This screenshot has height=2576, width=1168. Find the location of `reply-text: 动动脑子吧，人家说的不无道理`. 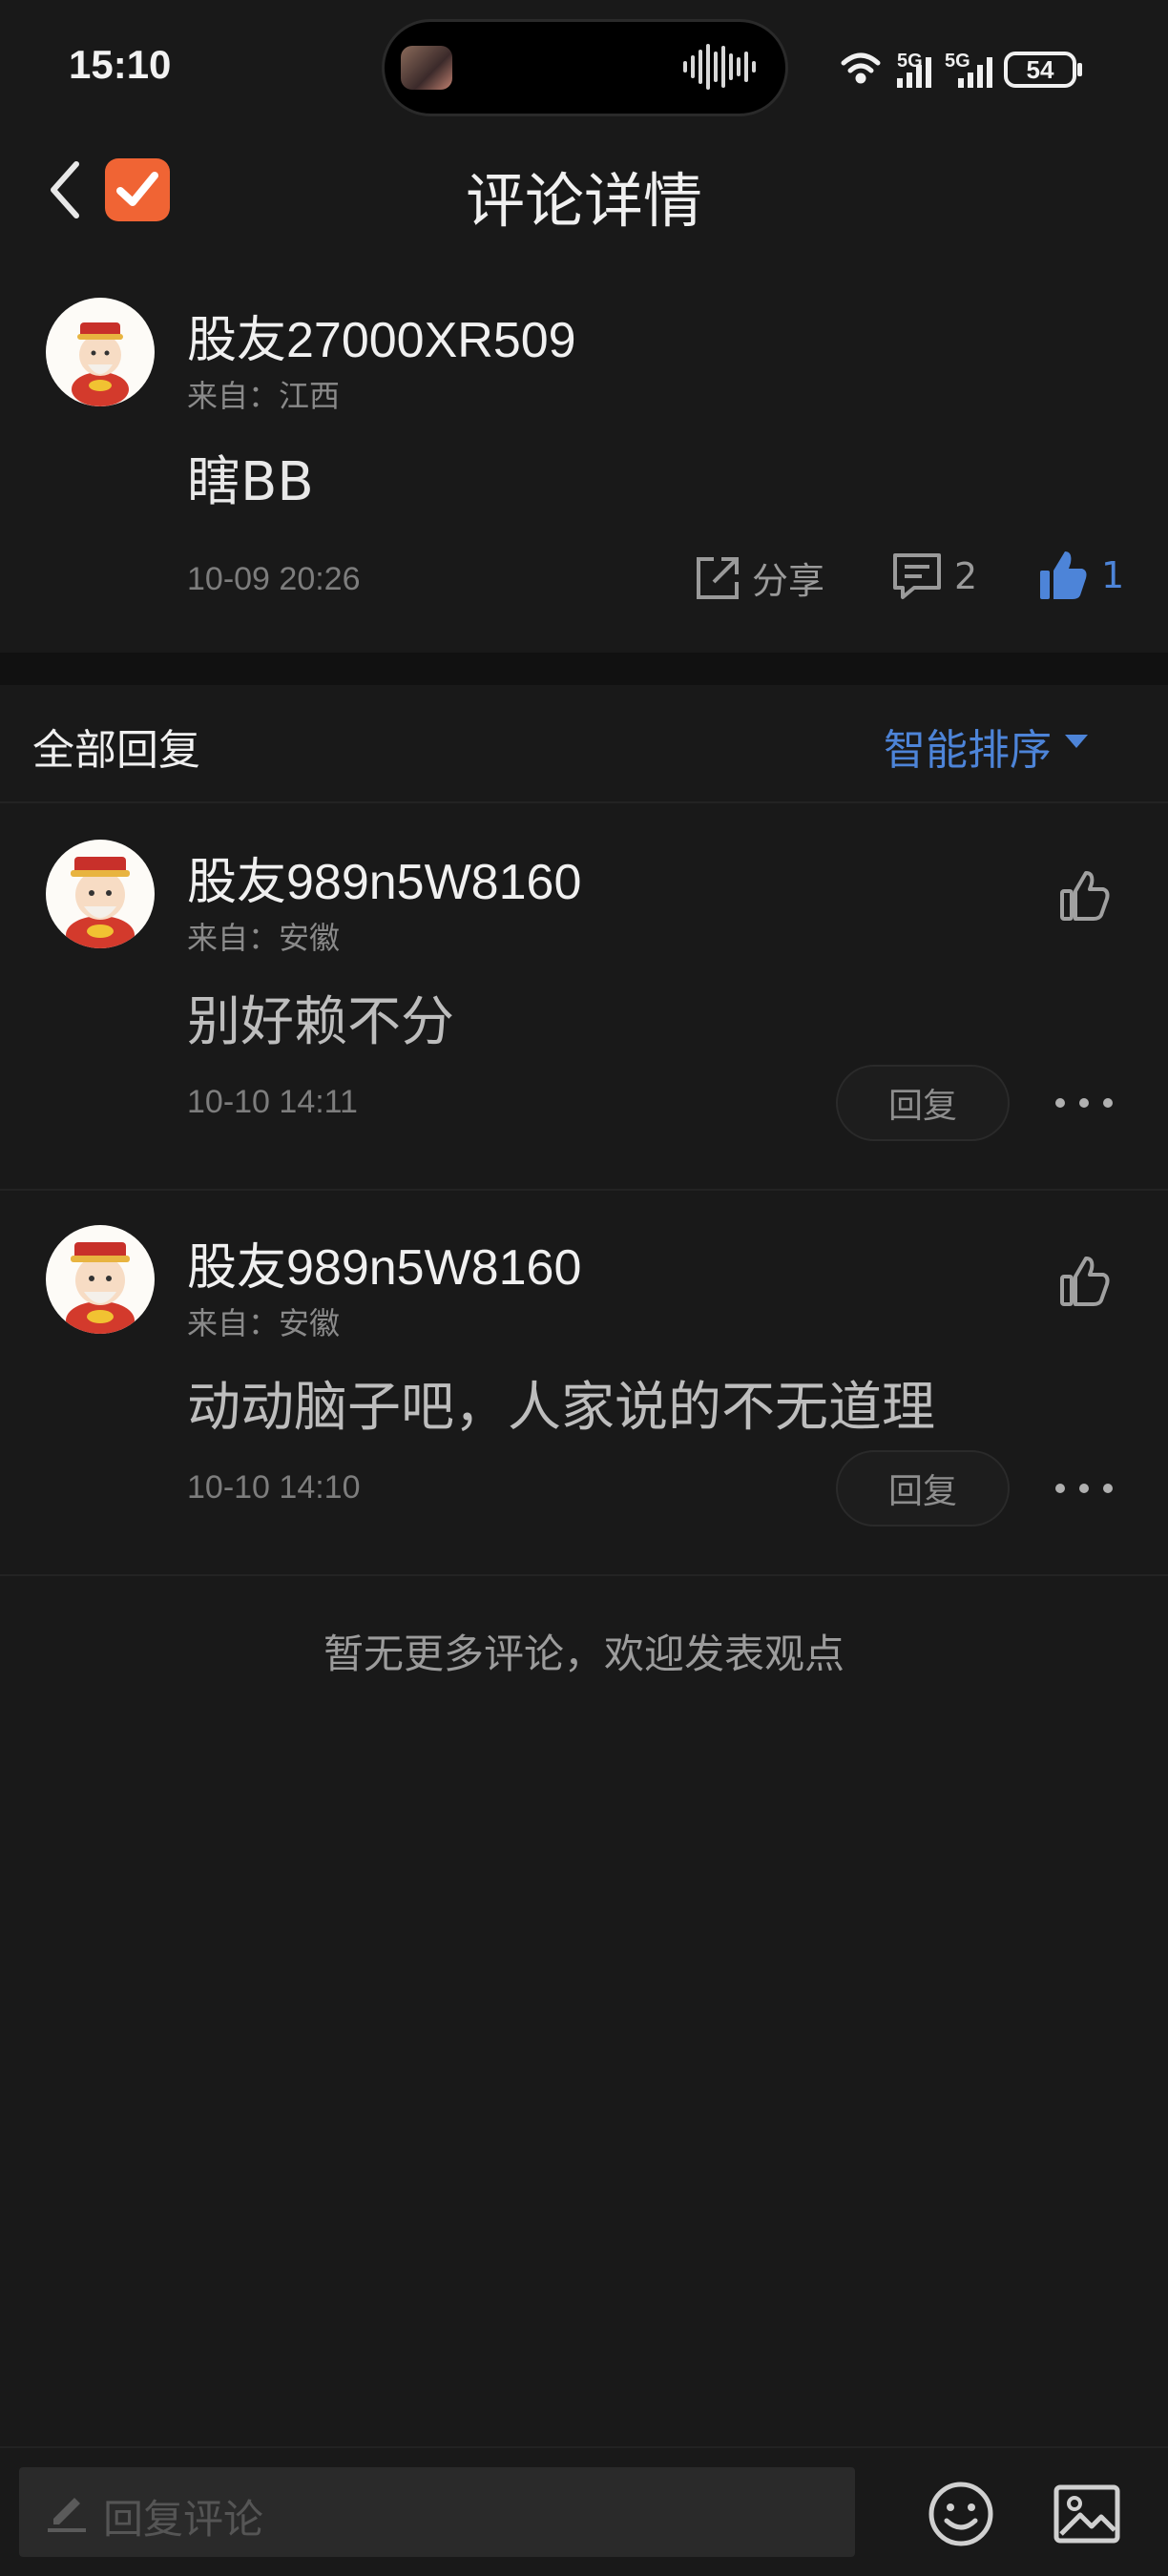

reply-text: 动动脑子吧，人家说的不无道理 is located at coordinates (561, 1408).